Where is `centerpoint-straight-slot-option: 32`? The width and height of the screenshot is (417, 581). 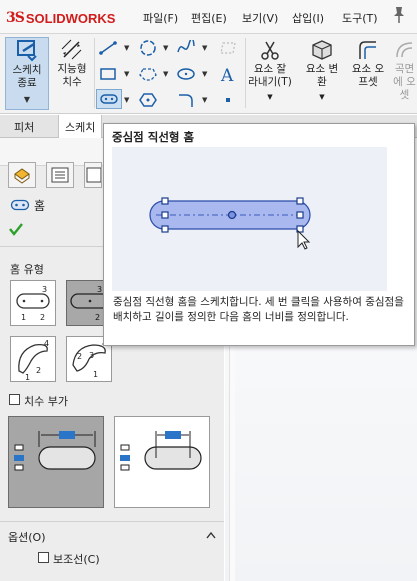
centerpoint-straight-slot-option: 32 is located at coordinates (86, 303).